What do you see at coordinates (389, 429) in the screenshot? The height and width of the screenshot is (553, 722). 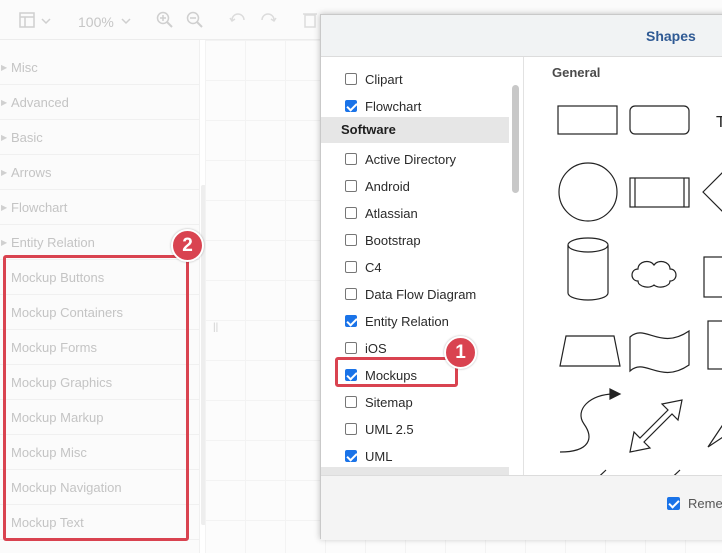 I see `library-label: UML 2.5` at bounding box center [389, 429].